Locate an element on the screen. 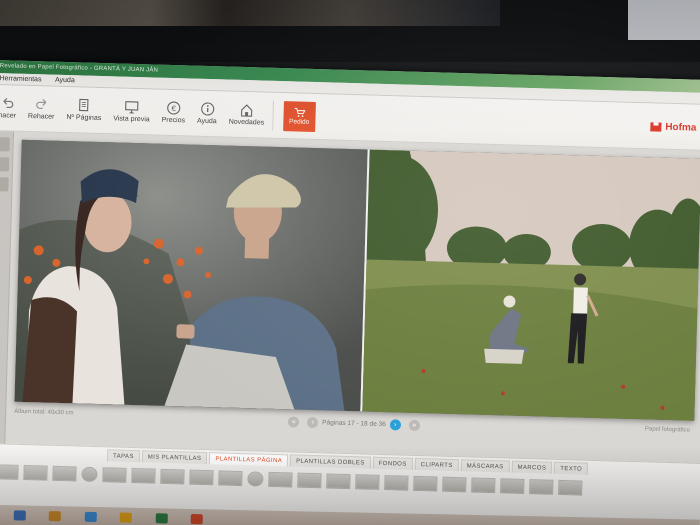  tab-plantillas-pagina: PLANTILLAS PÁGINA is located at coordinates (249, 459).